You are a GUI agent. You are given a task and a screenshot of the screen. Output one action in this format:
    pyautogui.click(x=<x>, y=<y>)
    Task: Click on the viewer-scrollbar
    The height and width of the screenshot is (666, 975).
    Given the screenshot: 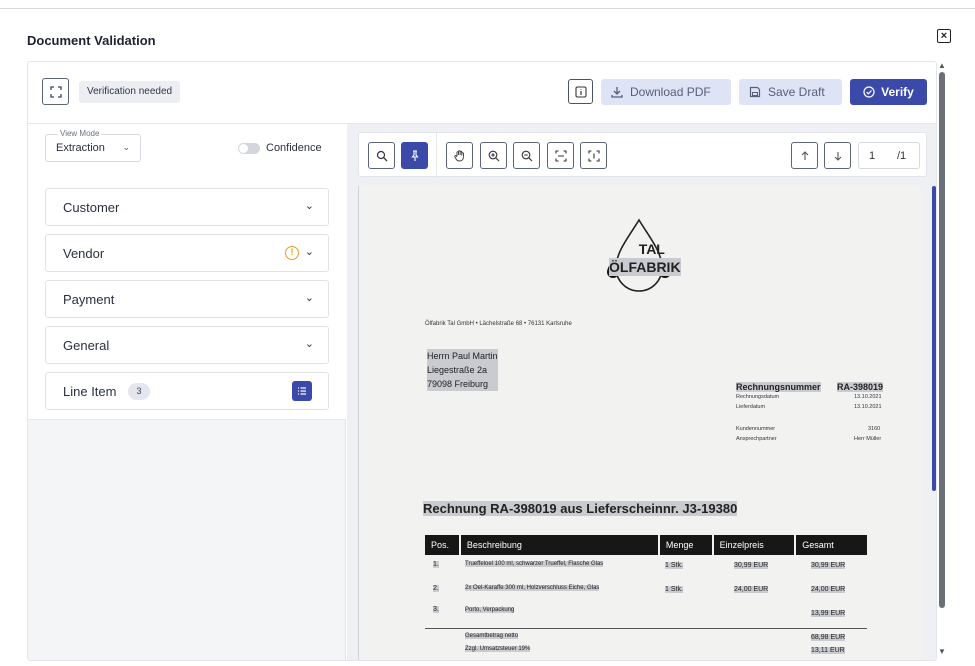 What is the action you would take?
    pyautogui.click(x=934, y=338)
    